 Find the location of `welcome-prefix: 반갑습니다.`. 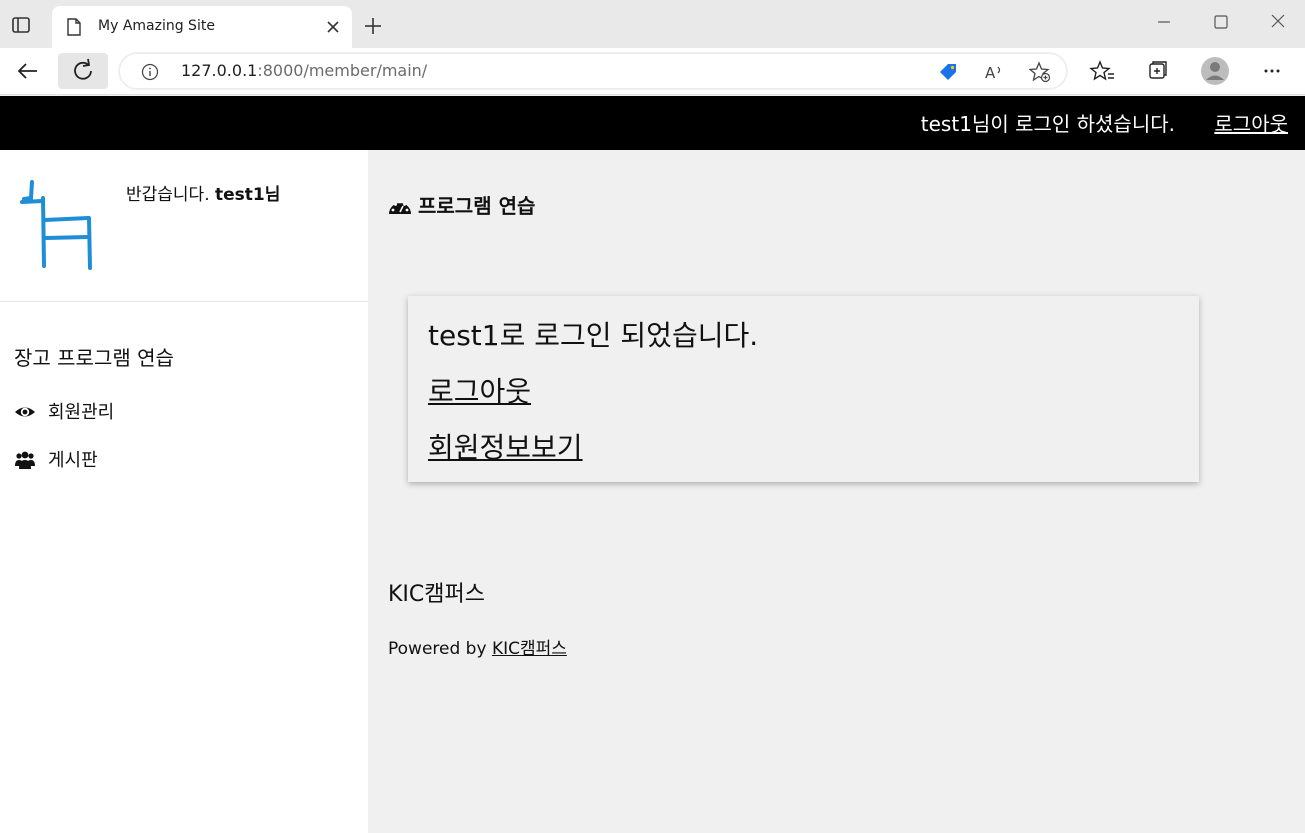

welcome-prefix: 반갑습니다. is located at coordinates (168, 195).